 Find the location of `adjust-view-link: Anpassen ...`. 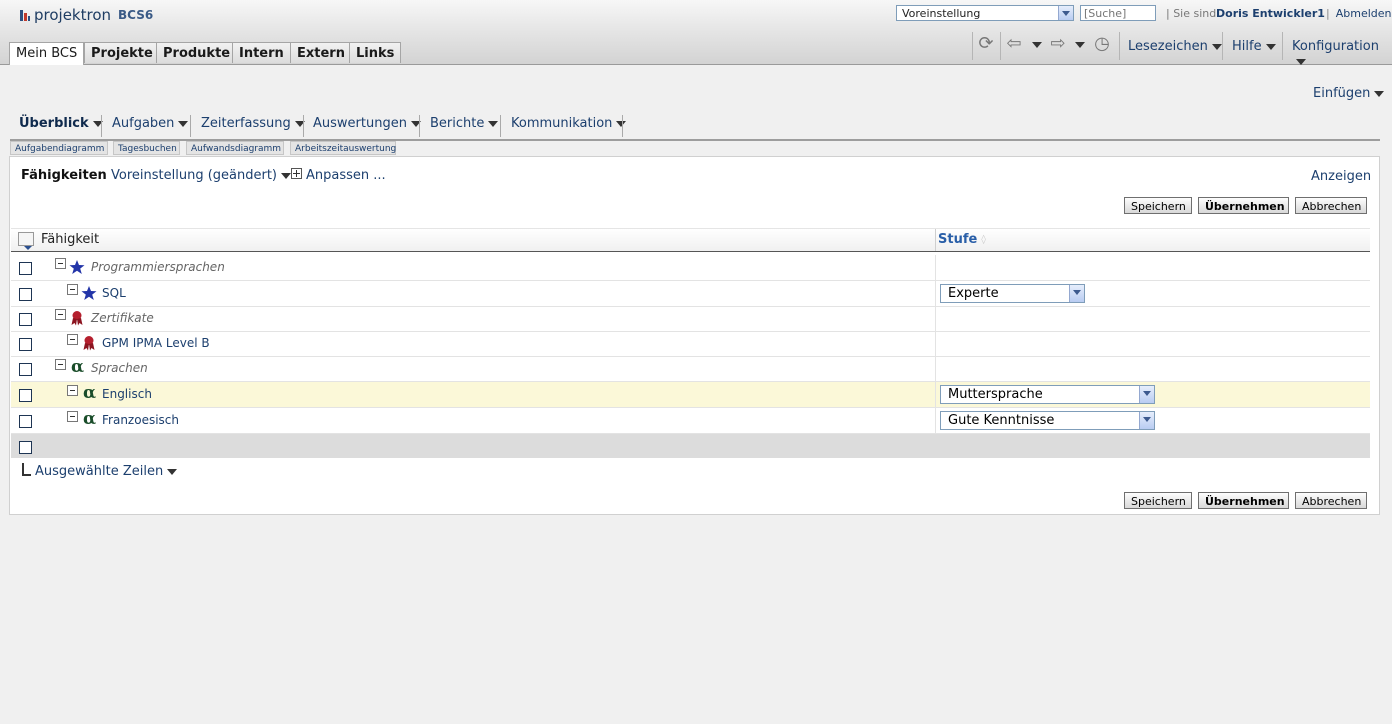

adjust-view-link: Anpassen ... is located at coordinates (338, 175).